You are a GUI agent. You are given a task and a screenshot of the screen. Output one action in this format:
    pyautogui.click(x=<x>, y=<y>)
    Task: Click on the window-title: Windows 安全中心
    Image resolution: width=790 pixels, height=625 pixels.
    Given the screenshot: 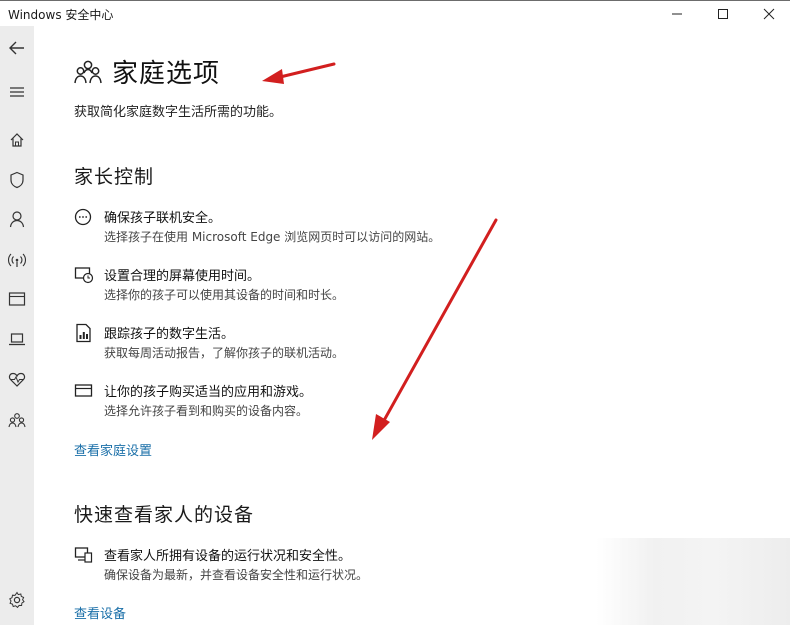 What is the action you would take?
    pyautogui.click(x=61, y=15)
    